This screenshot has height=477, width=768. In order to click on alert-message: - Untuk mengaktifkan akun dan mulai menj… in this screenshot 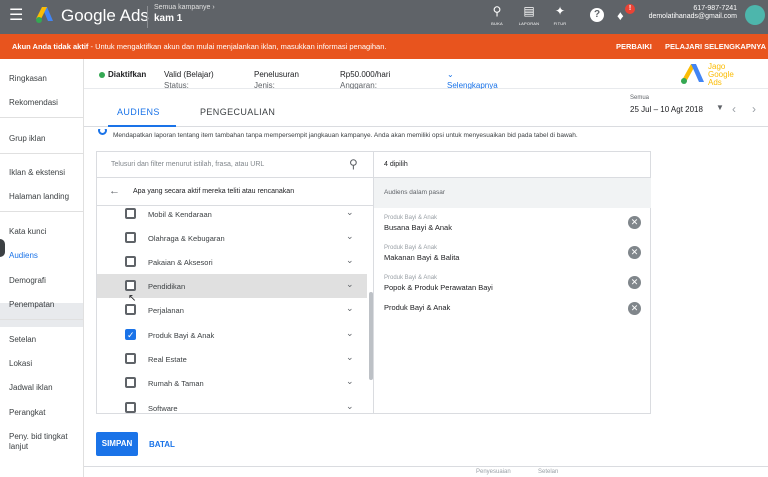, I will do `click(237, 46)`.